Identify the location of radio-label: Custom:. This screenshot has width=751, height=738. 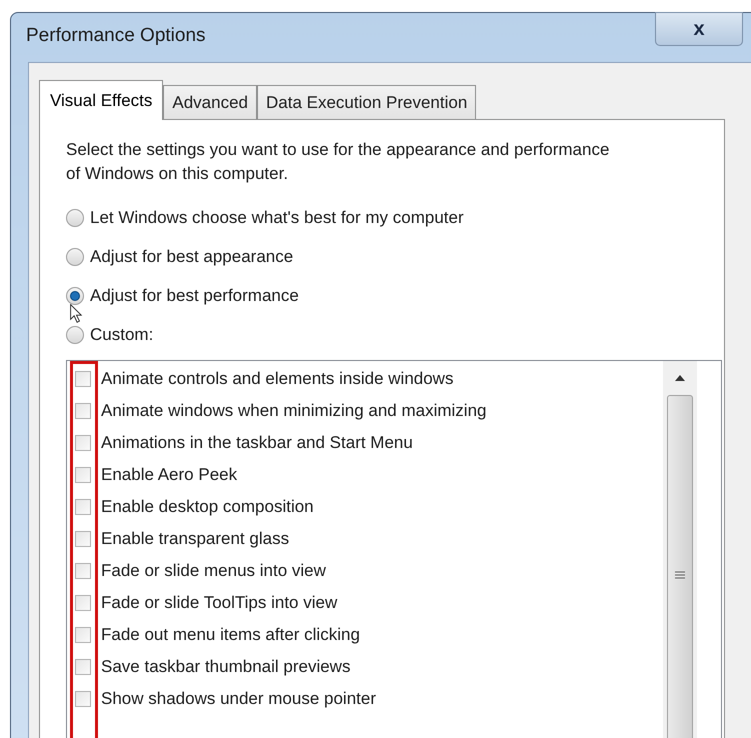
(122, 335).